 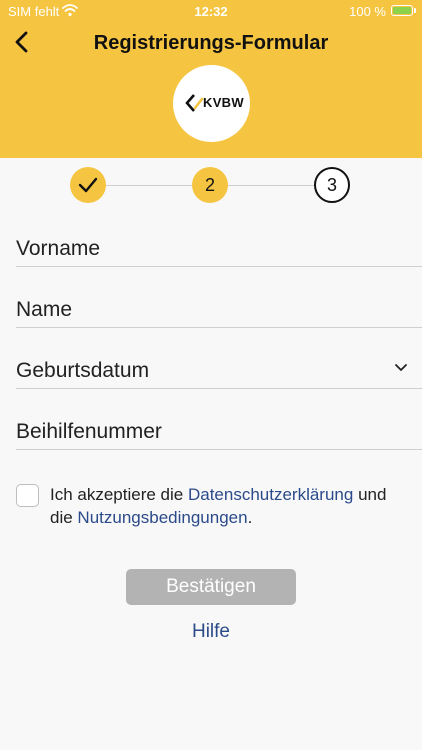 I want to click on logo-text: KVBW, so click(x=223, y=102).